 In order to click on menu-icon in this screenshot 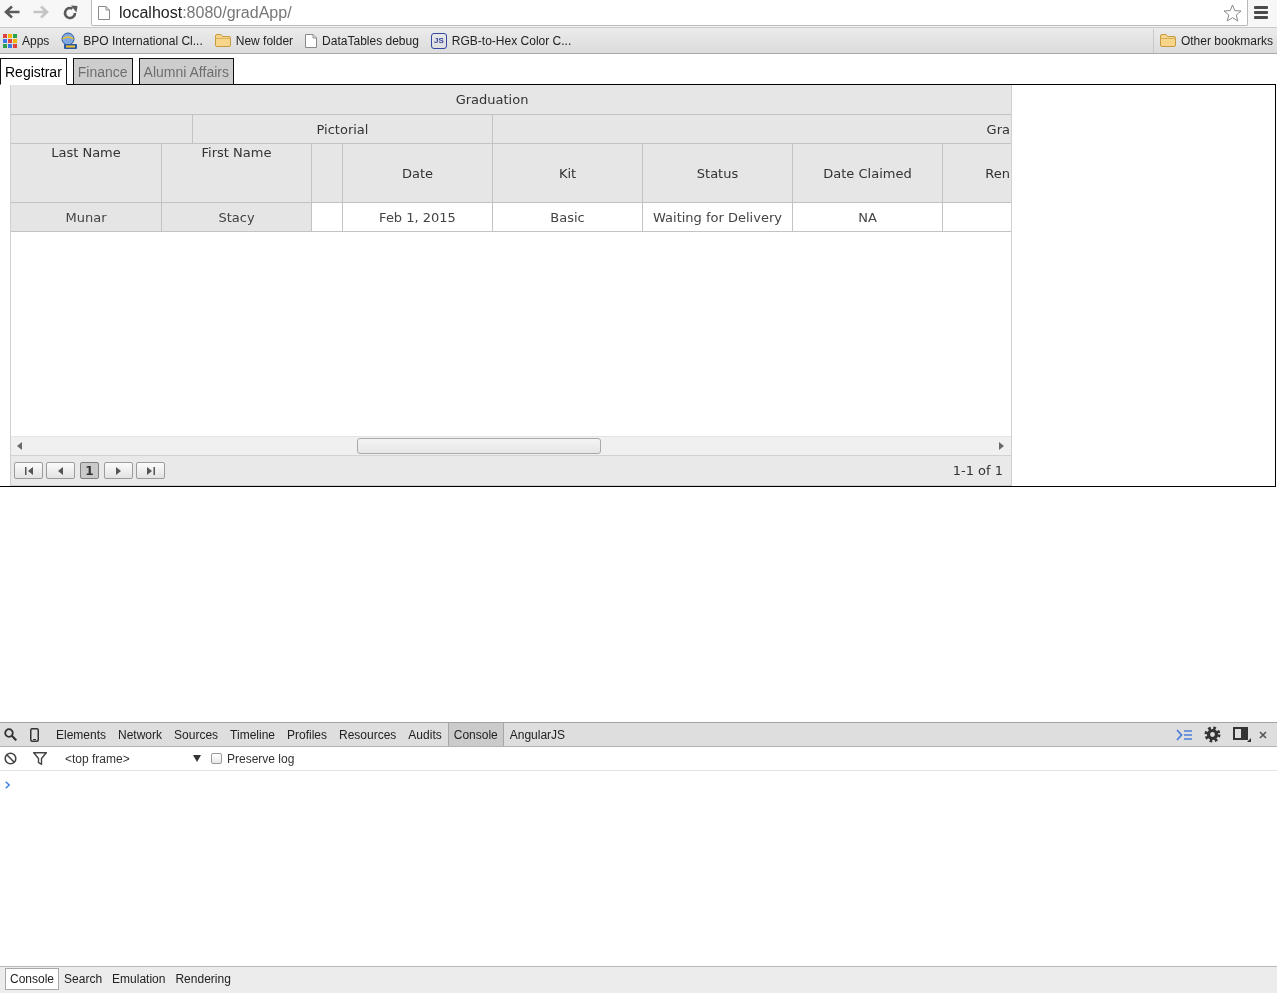, I will do `click(1261, 12)`.